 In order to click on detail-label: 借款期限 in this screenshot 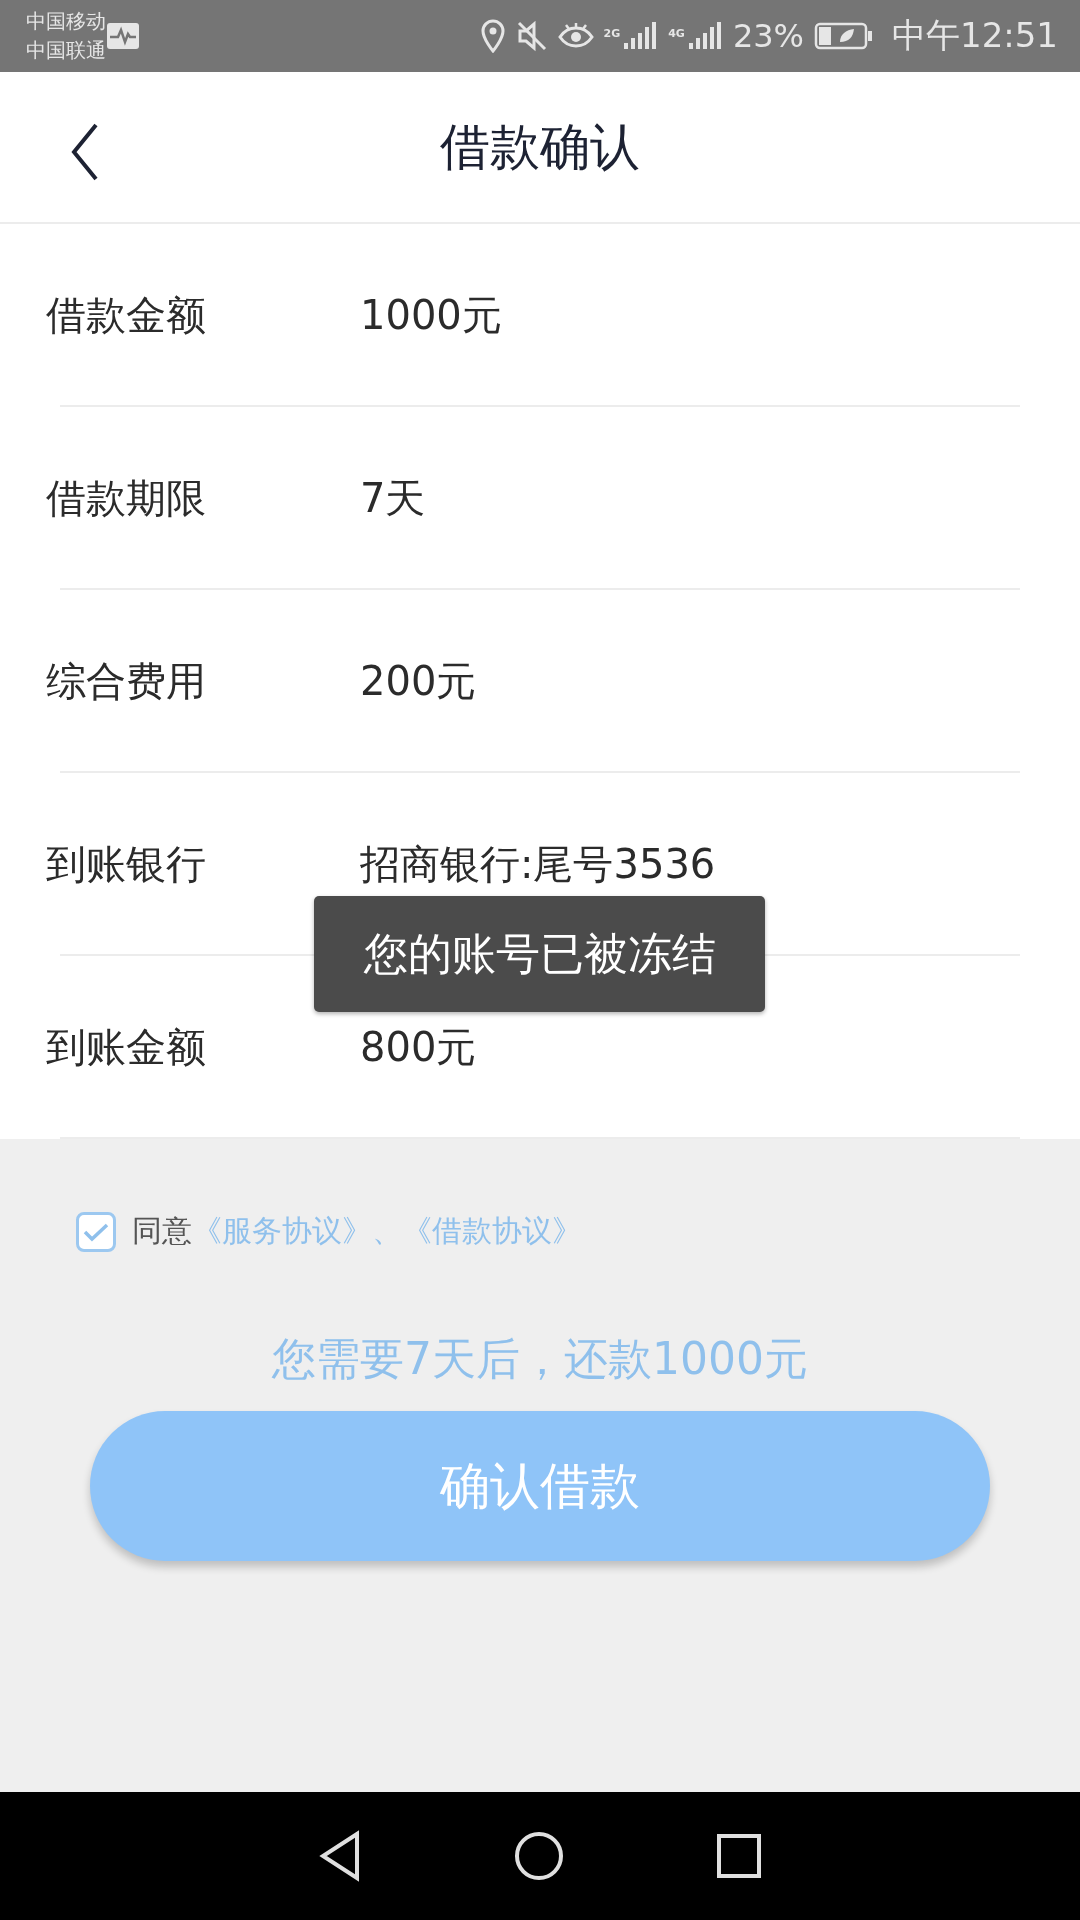, I will do `click(126, 498)`.